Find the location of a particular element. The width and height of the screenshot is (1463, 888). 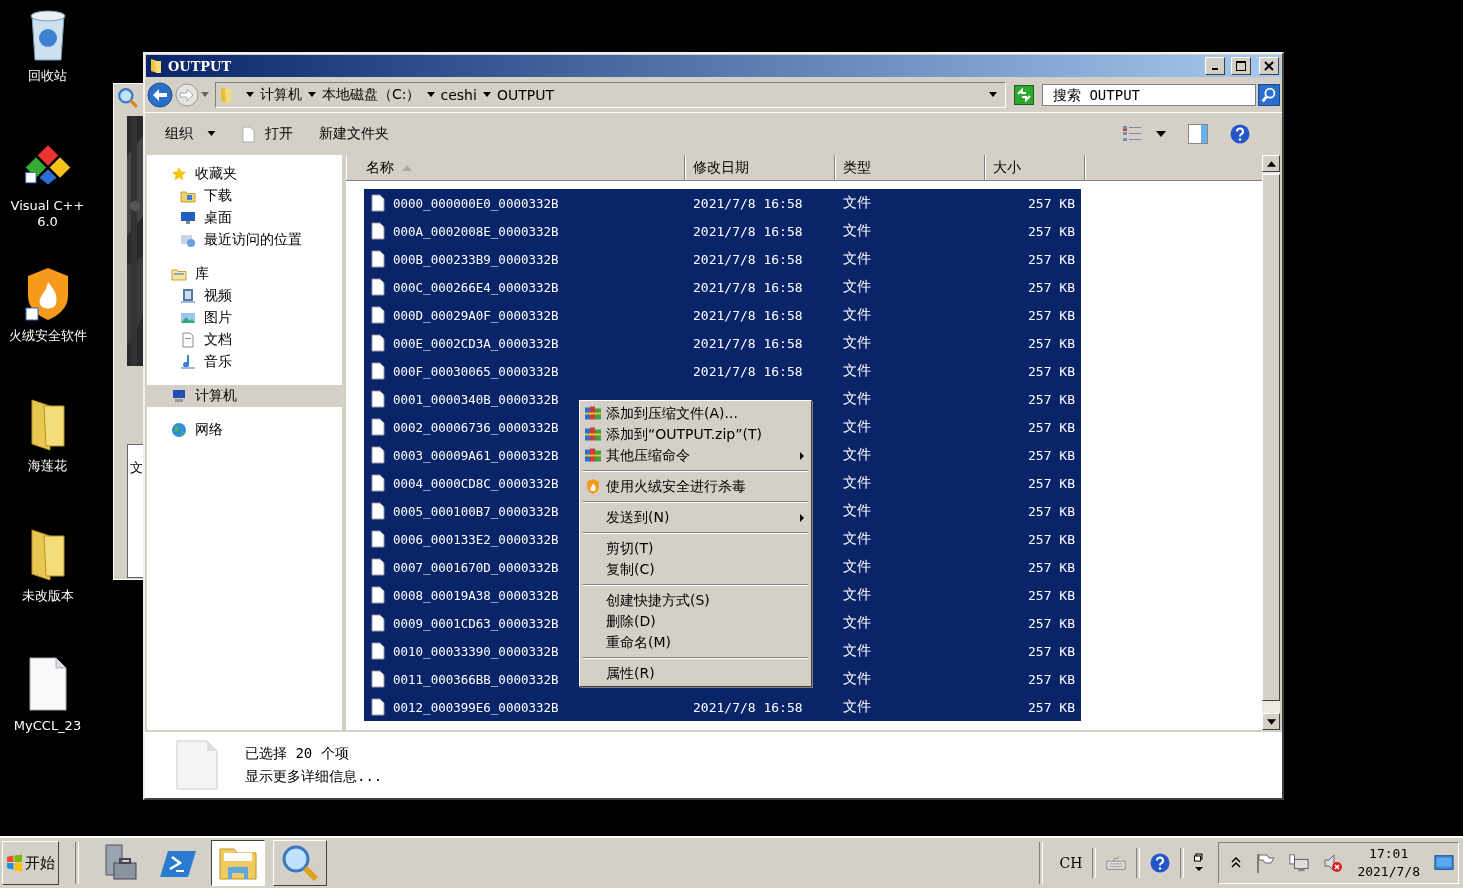

file-name: 0003_00009A61_0000332B is located at coordinates (476, 455).